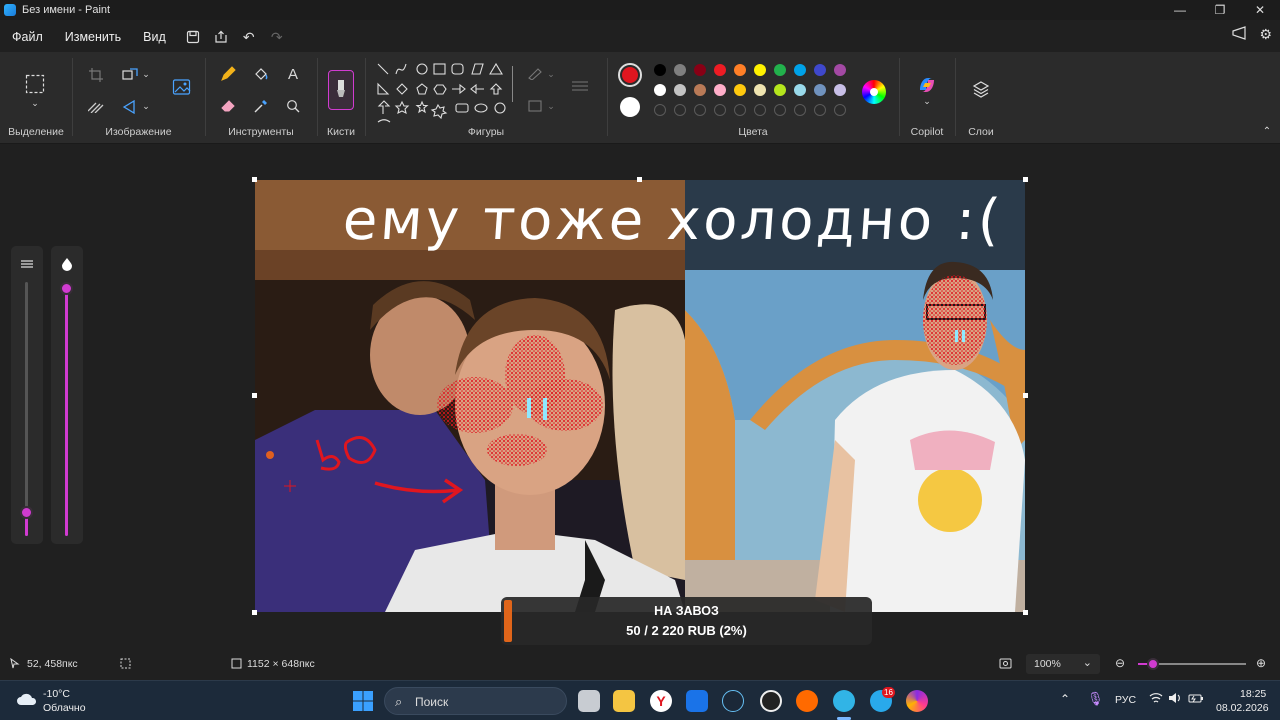 Image resolution: width=1280 pixels, height=720 pixels. Describe the element at coordinates (293, 74) in the screenshot. I see `text-tool-icon: A` at that location.